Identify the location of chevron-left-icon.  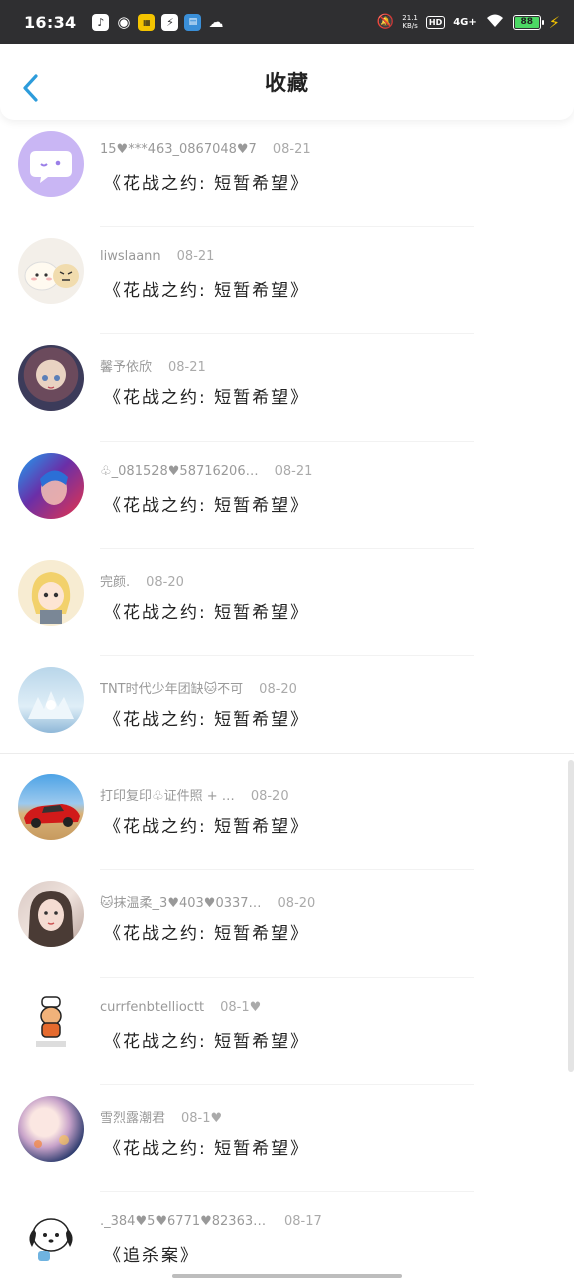
(30, 88).